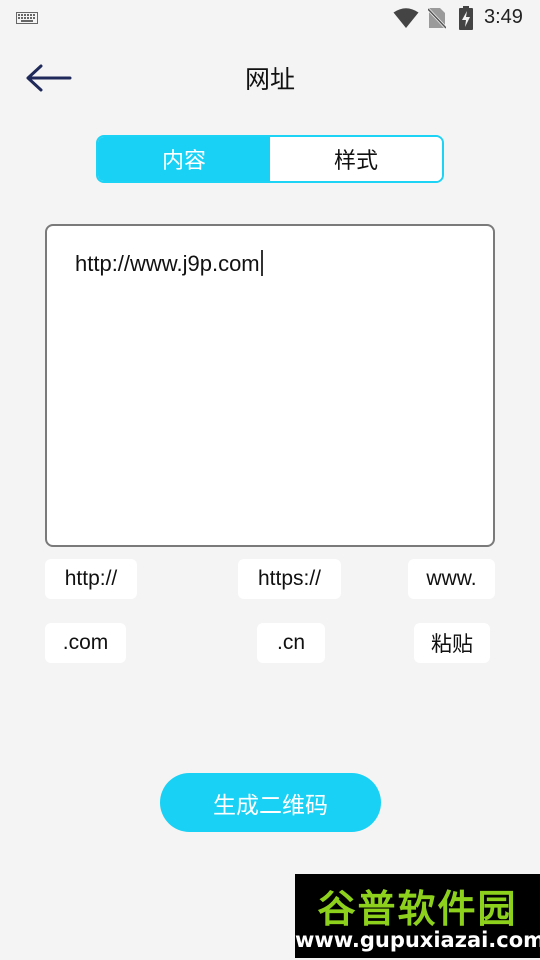 The image size is (540, 960). I want to click on keyboard-icon, so click(27, 18).